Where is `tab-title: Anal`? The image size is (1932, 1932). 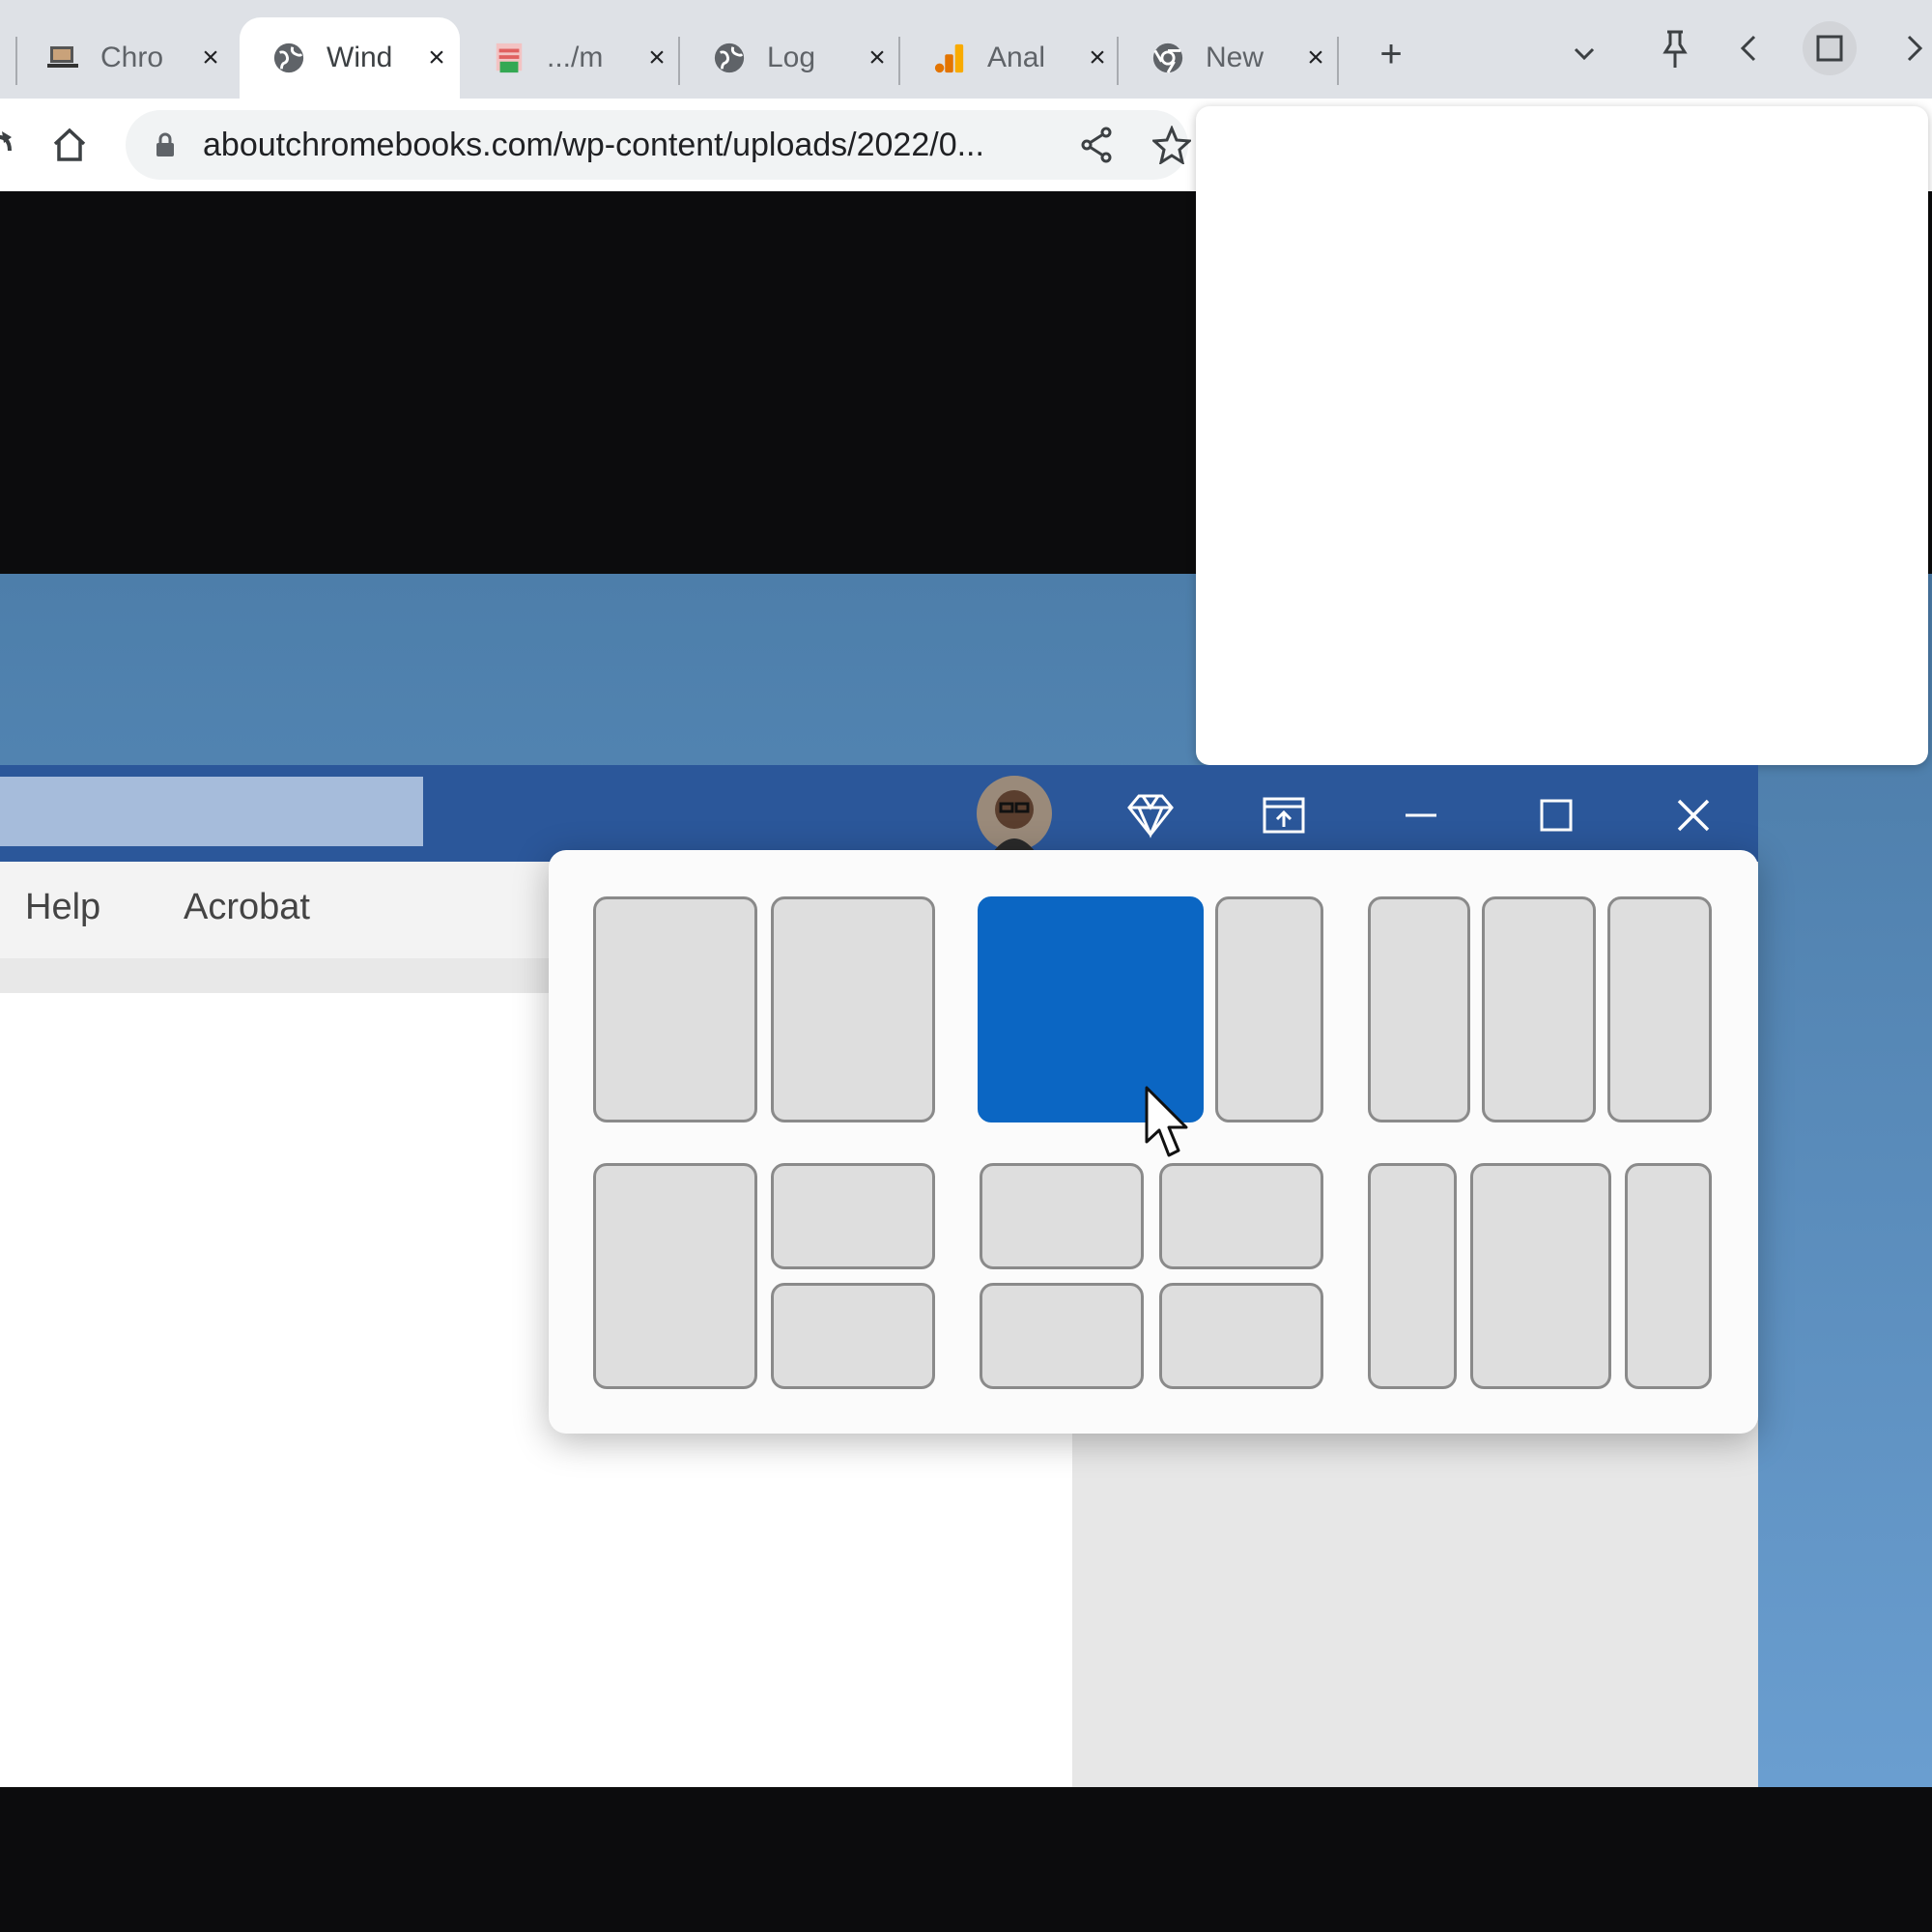 tab-title: Anal is located at coordinates (1016, 57).